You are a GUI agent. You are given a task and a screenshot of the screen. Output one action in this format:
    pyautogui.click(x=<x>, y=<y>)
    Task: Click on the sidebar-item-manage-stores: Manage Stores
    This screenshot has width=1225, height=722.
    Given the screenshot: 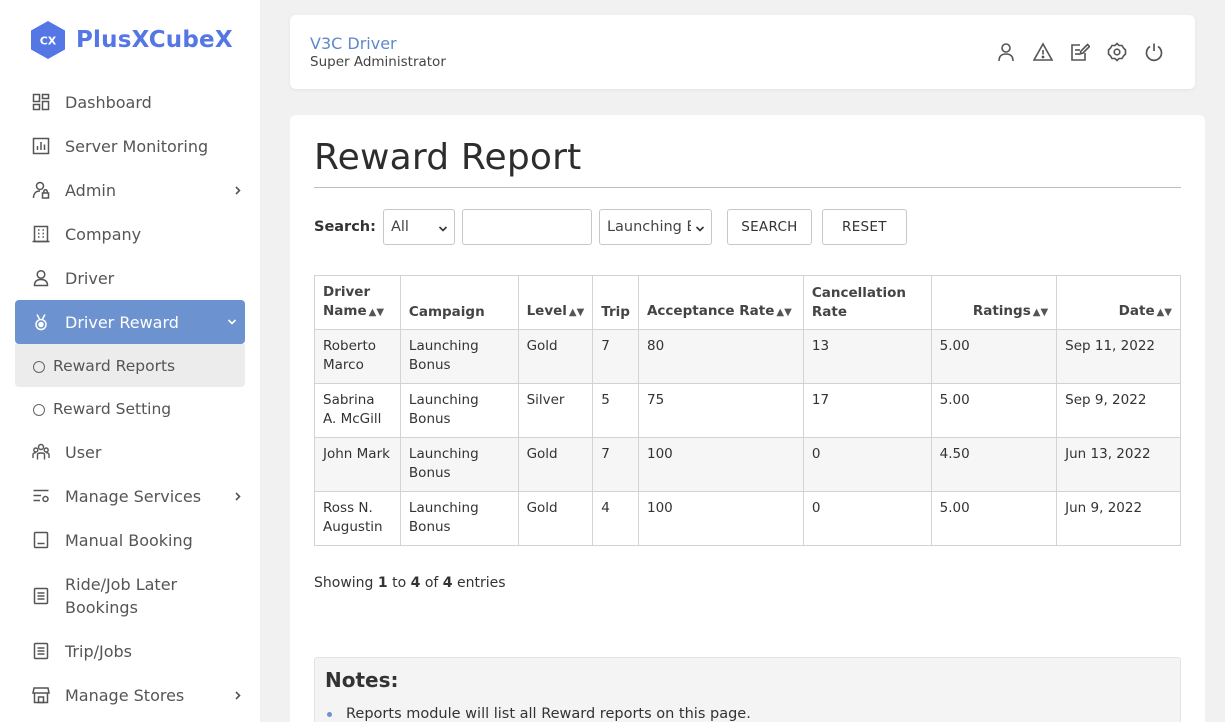 What is the action you would take?
    pyautogui.click(x=130, y=695)
    